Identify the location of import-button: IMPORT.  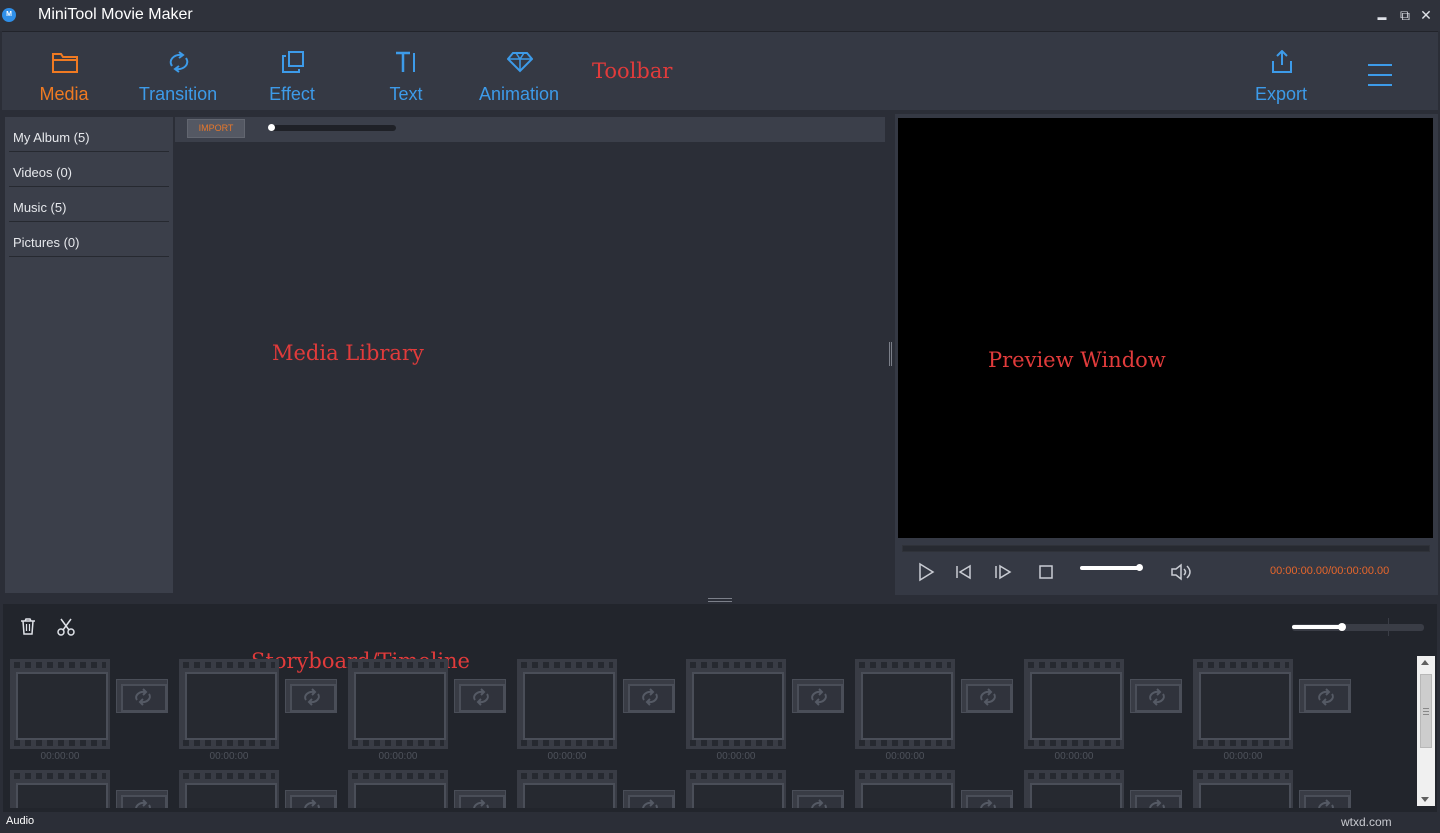
(216, 128).